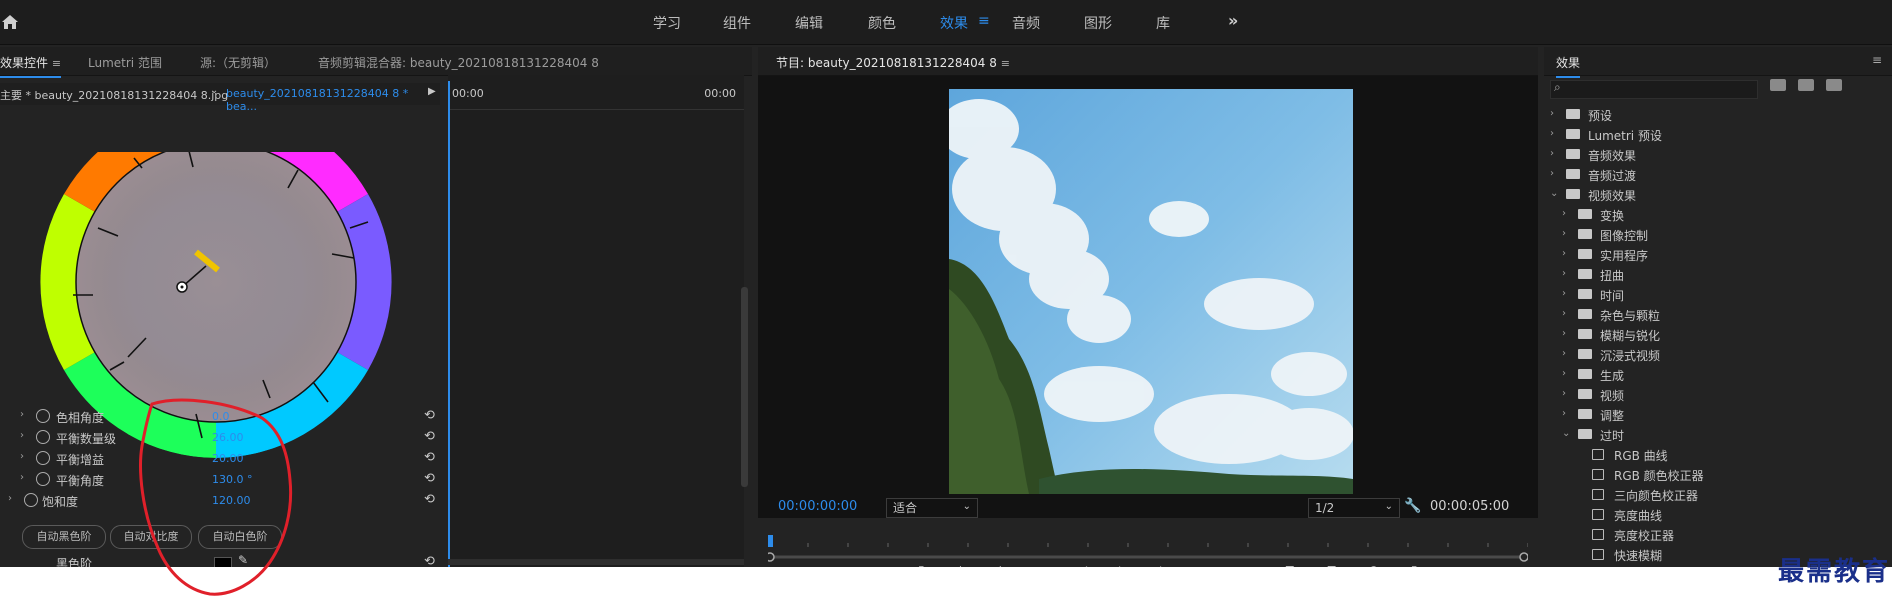  I want to click on tab-program: 节目: beauty_20210818131228404 8 ≡, so click(893, 66).